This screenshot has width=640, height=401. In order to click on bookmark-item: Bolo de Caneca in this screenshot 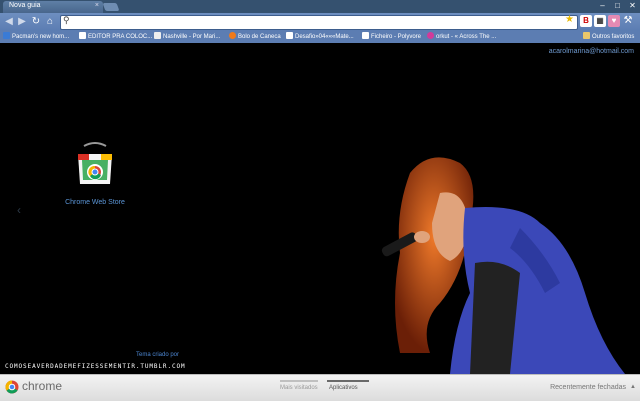, I will do `click(255, 37)`.